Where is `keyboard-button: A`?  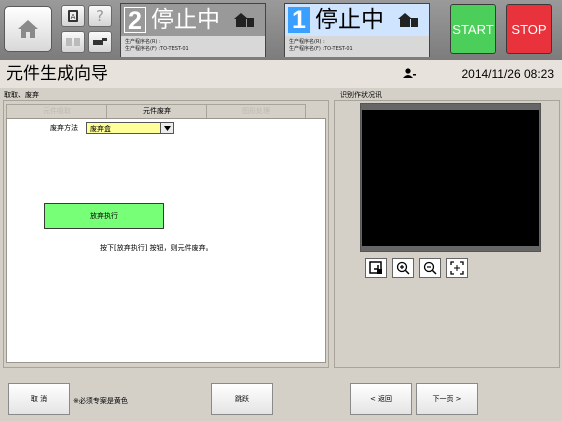 keyboard-button: A is located at coordinates (73, 16).